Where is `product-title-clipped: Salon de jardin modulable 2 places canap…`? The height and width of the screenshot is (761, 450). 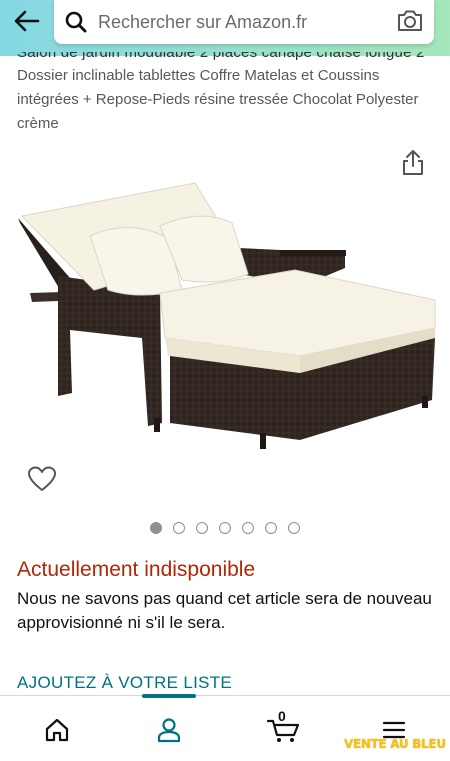 product-title-clipped: Salon de jardin modulable 2 places canap… is located at coordinates (221, 57).